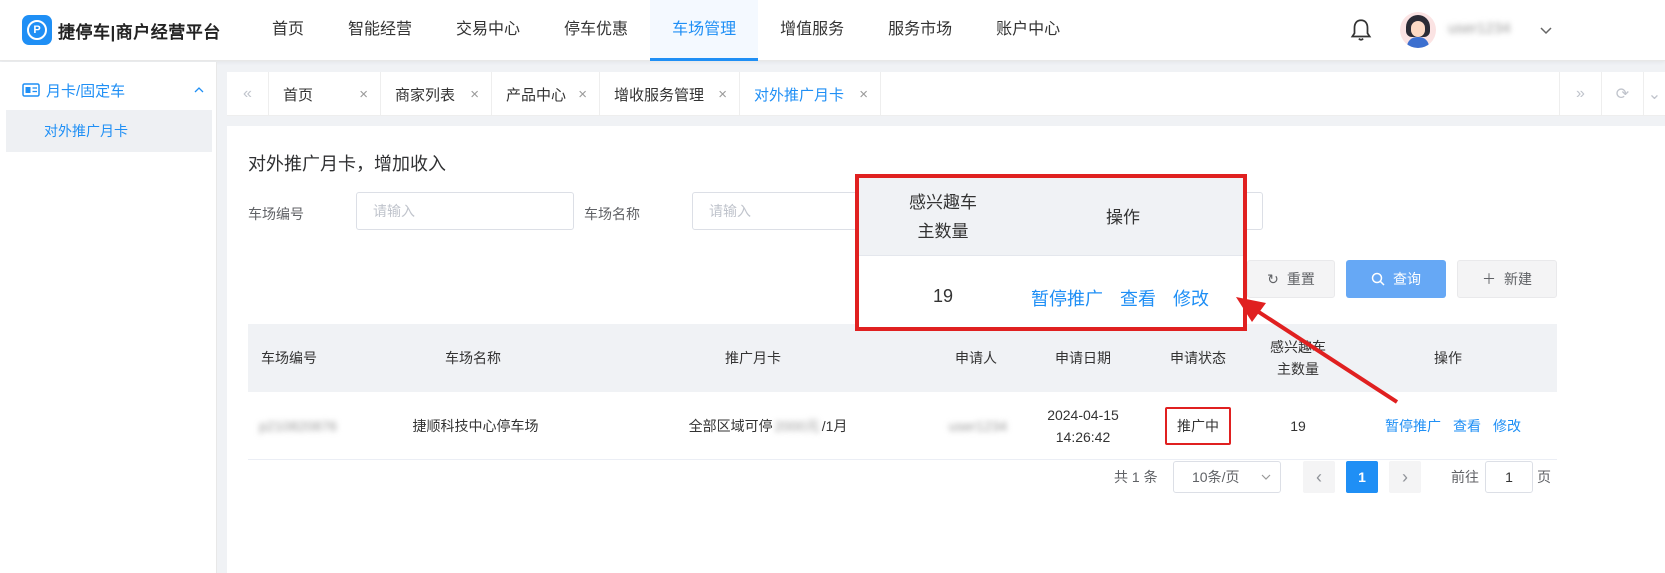 The height and width of the screenshot is (573, 1665). Describe the element at coordinates (1405, 477) in the screenshot. I see `next-page-button: ›` at that location.